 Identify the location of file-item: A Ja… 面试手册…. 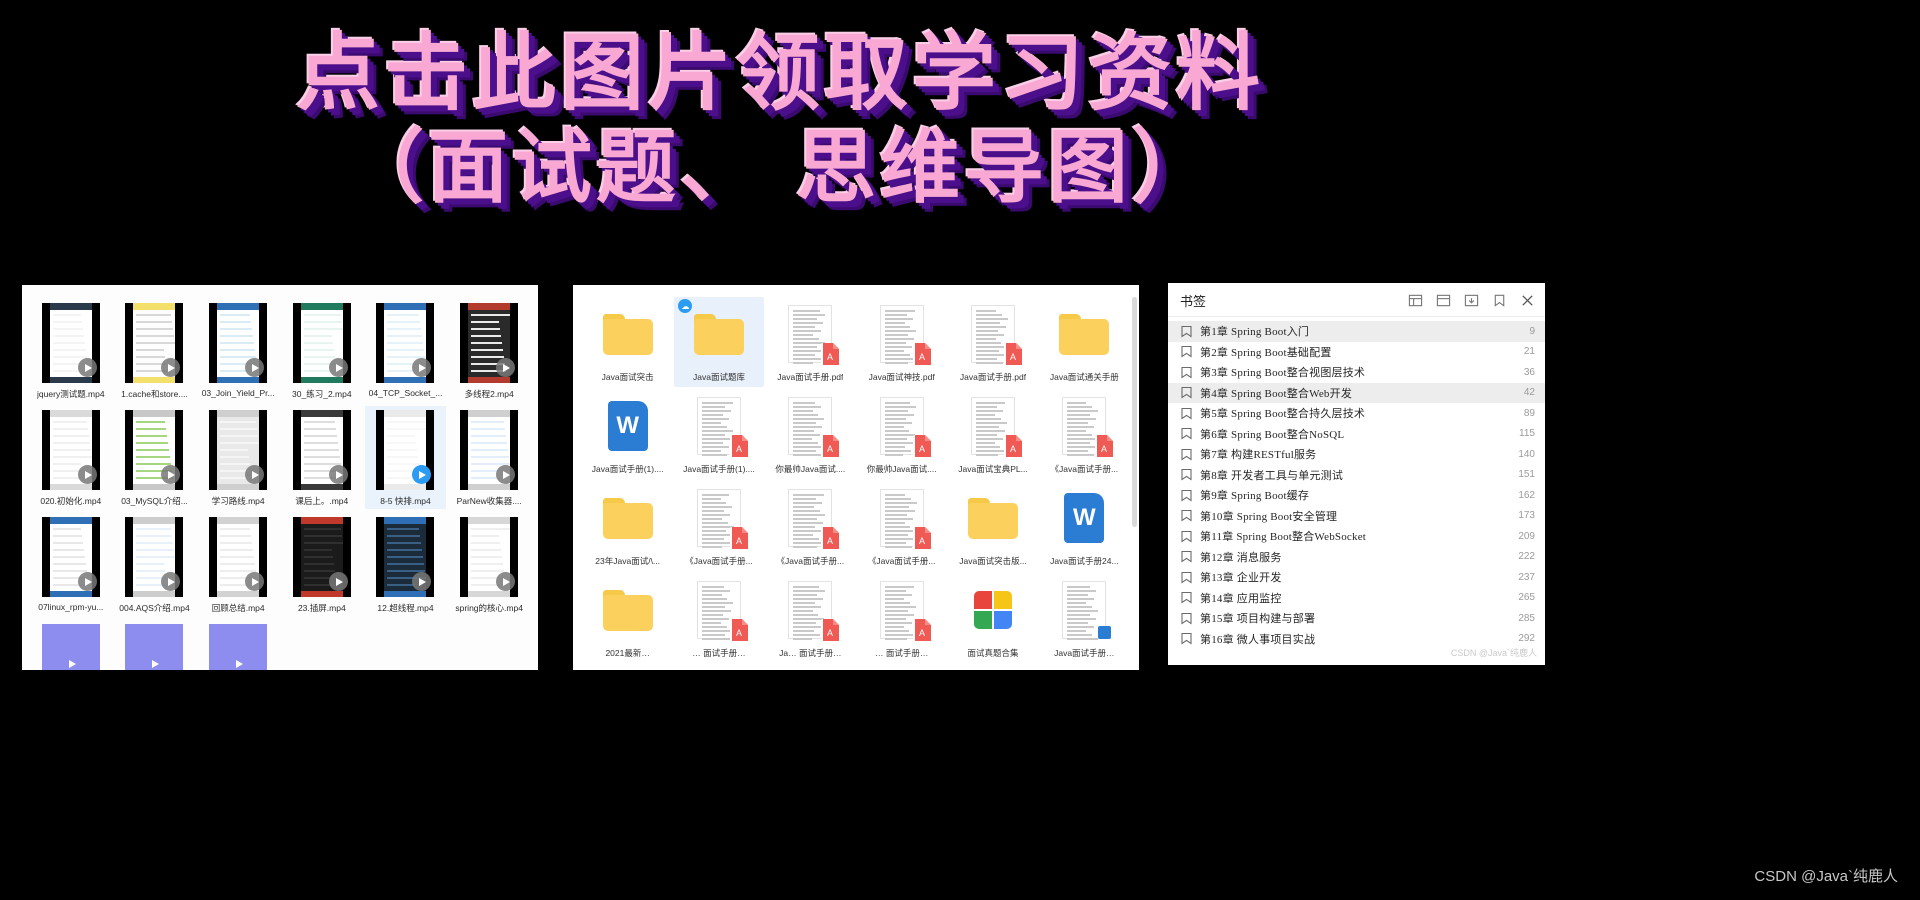
(810, 618).